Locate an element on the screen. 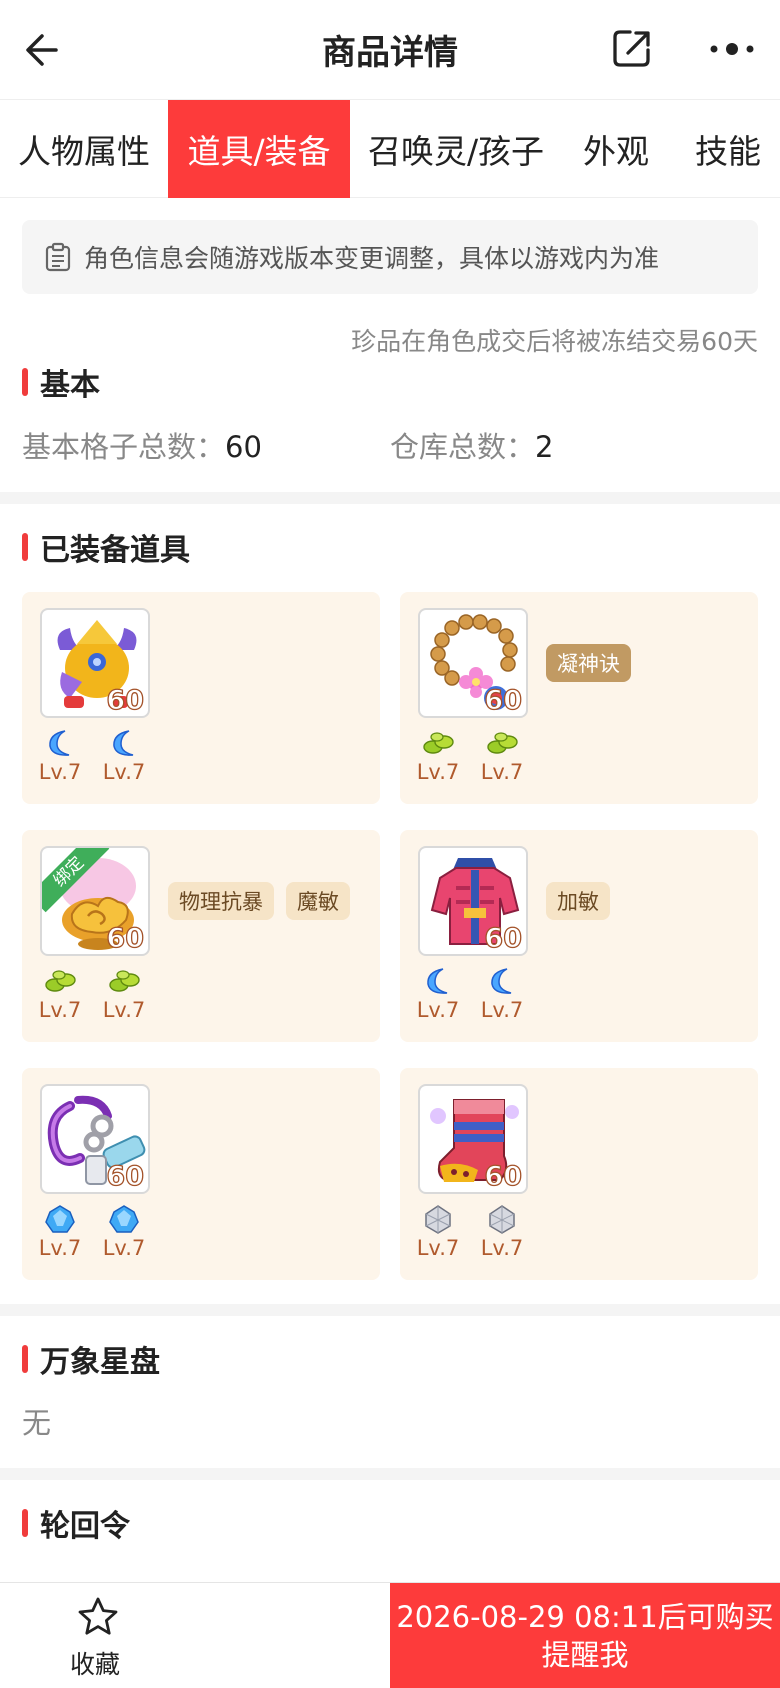 The height and width of the screenshot is (1688, 780). bottom-action-bar: 收藏 2026-08-29 08:11后可购买 提醒我 is located at coordinates (390, 1635).